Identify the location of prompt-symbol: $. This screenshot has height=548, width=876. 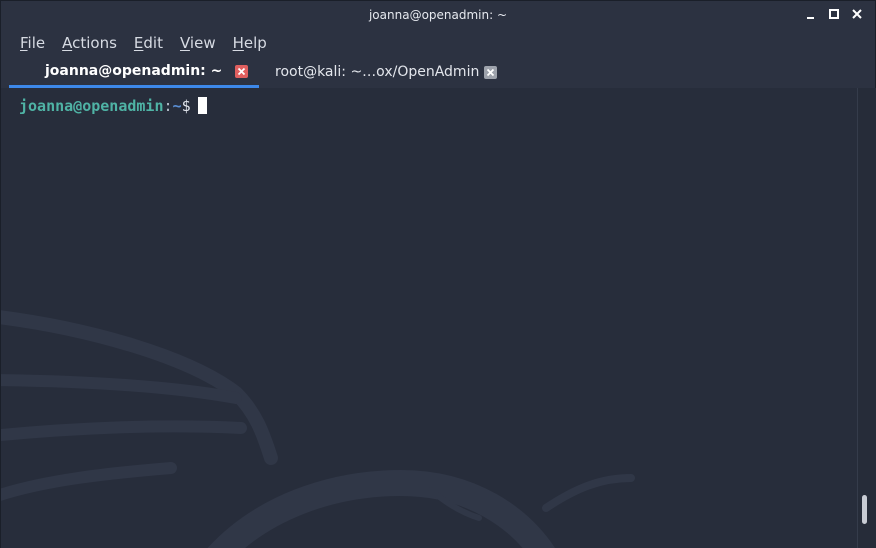
(186, 106).